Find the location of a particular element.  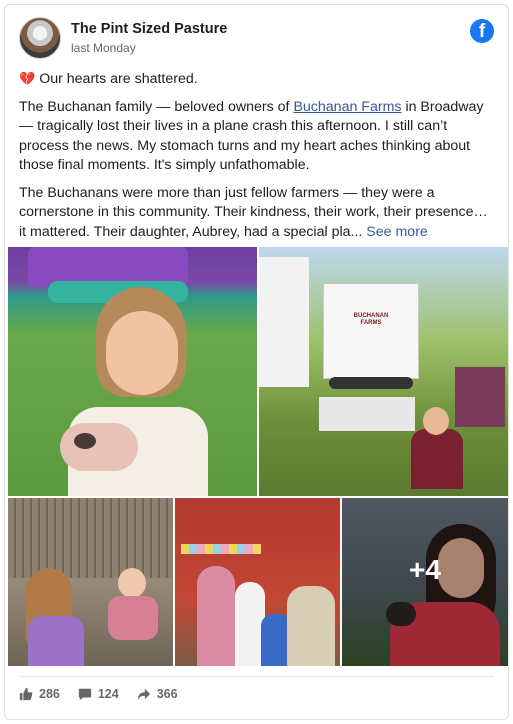

buchanan-farms-link: Buchanan Farms is located at coordinates (347, 107).